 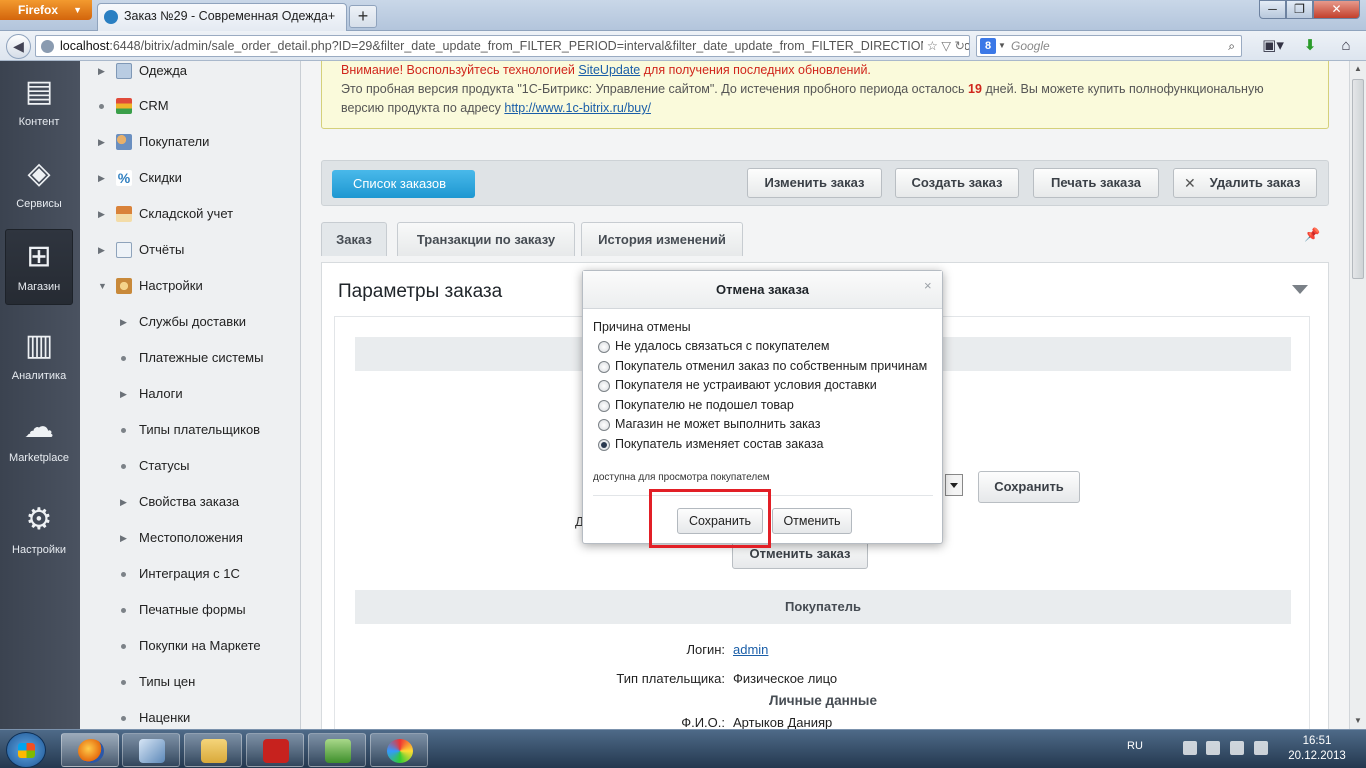 I want to click on menu-item-discounts: ▶% Скидки, so click(x=190, y=187).